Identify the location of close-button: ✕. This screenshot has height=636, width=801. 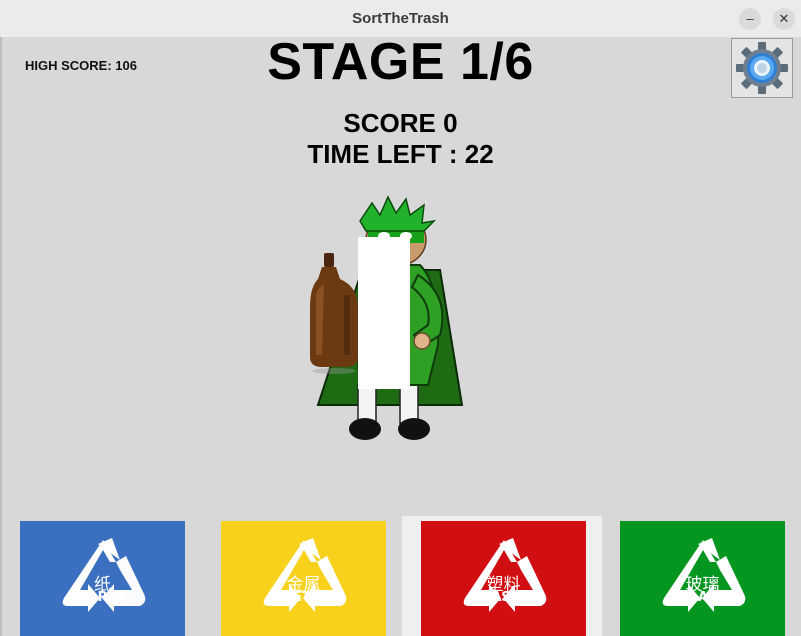
(784, 19).